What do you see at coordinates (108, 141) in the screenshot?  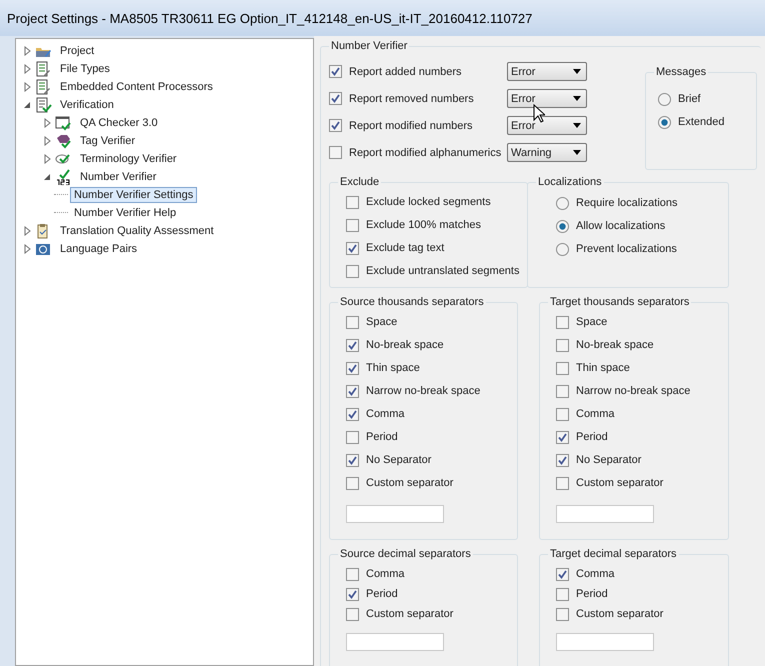 I see `tree-item: Tag Verifier` at bounding box center [108, 141].